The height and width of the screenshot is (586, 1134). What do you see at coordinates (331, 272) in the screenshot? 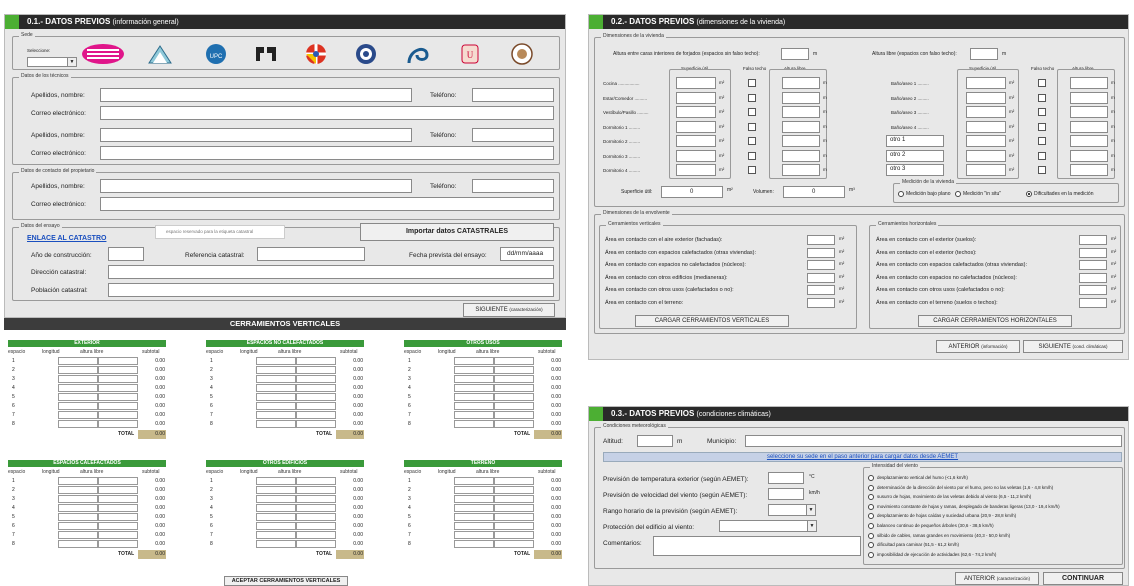
I see `direccion-input` at bounding box center [331, 272].